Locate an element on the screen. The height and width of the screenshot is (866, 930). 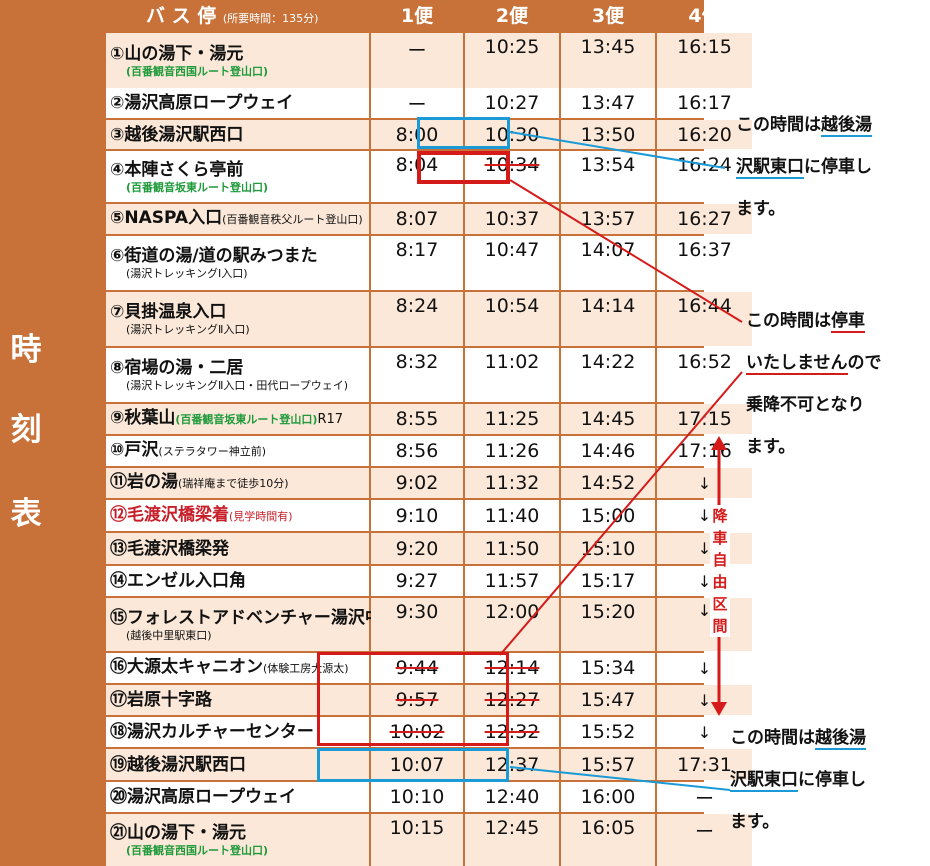
table-row: ②湯沢高原ロープウェイ ー 10:27 13:47 16:17 is located at coordinates (429, 103).